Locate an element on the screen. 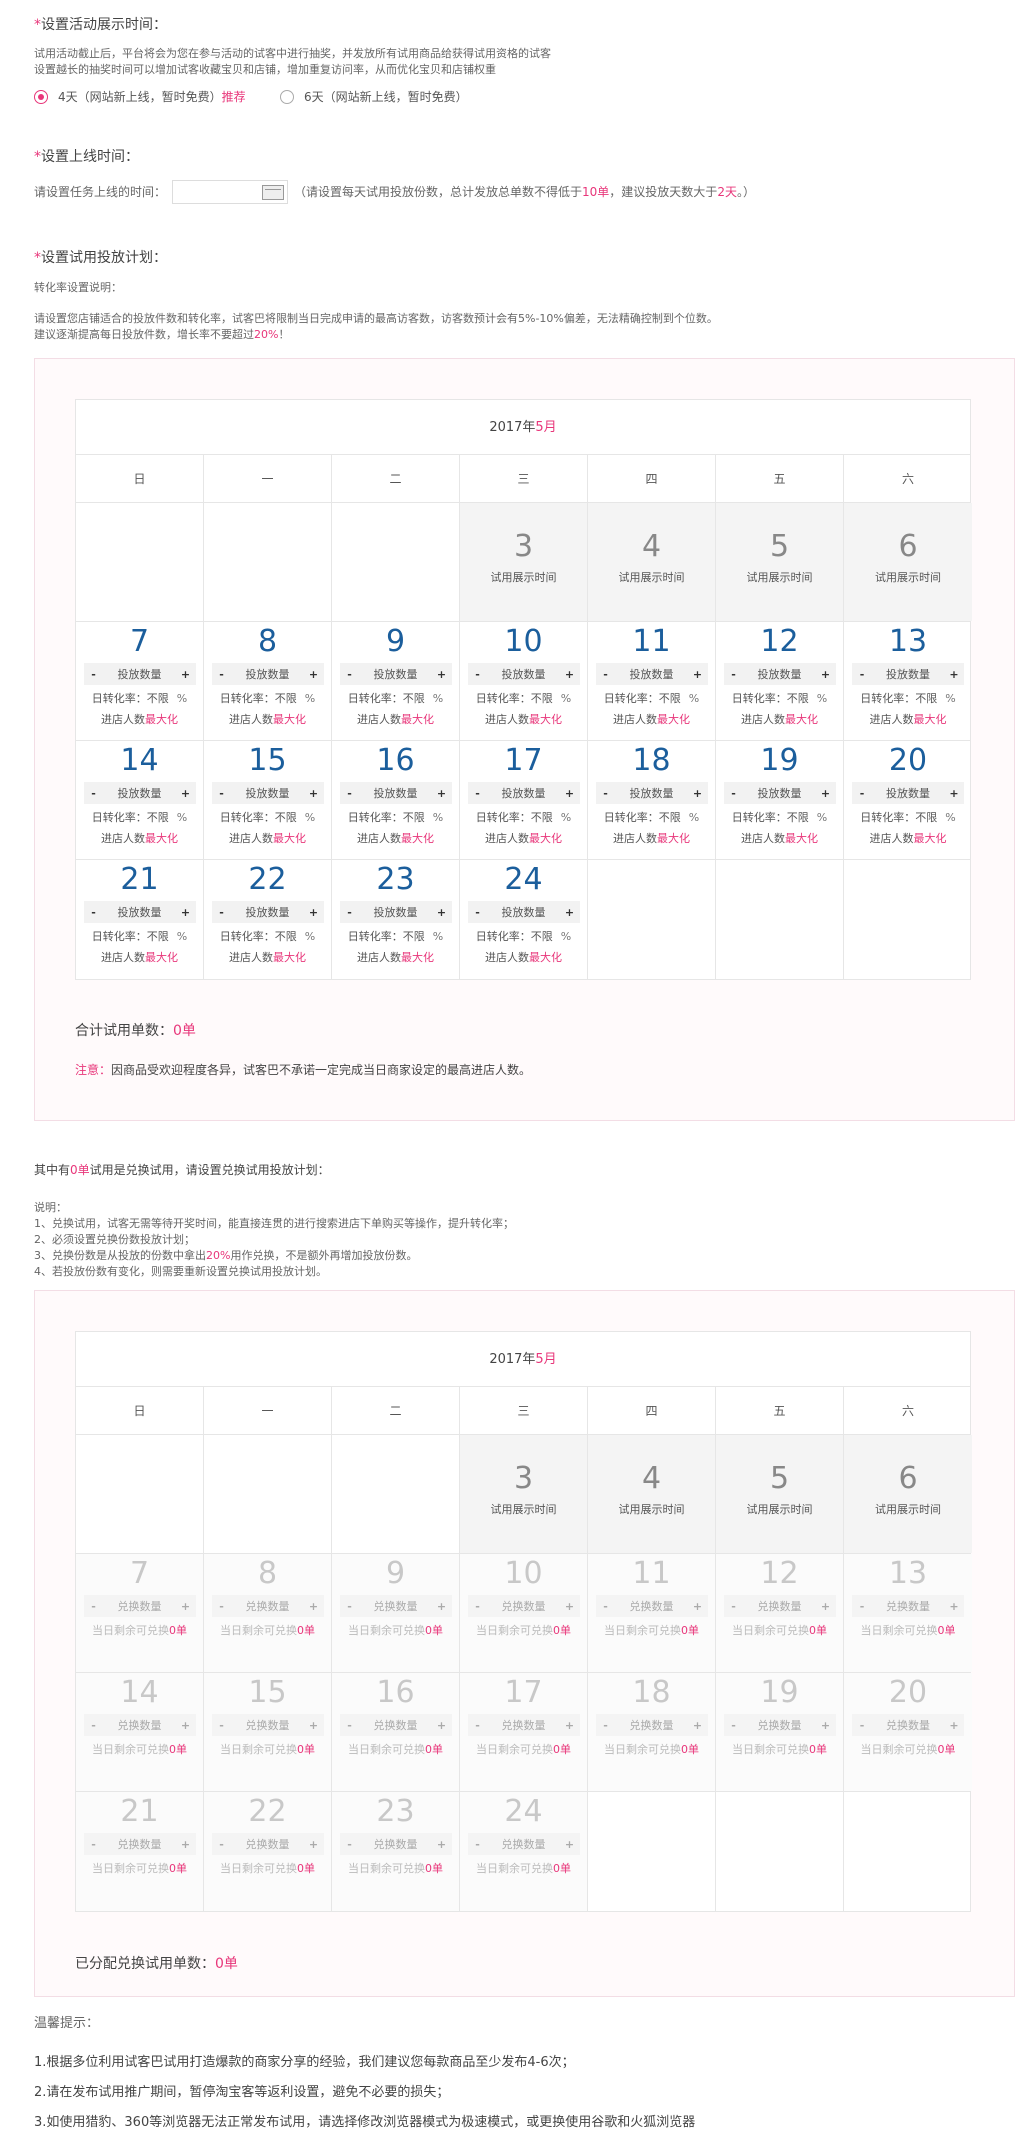 The image size is (1030, 2131). radio-4-days: 4天（网站新上线，暂时免费） 推荐 is located at coordinates (140, 96).